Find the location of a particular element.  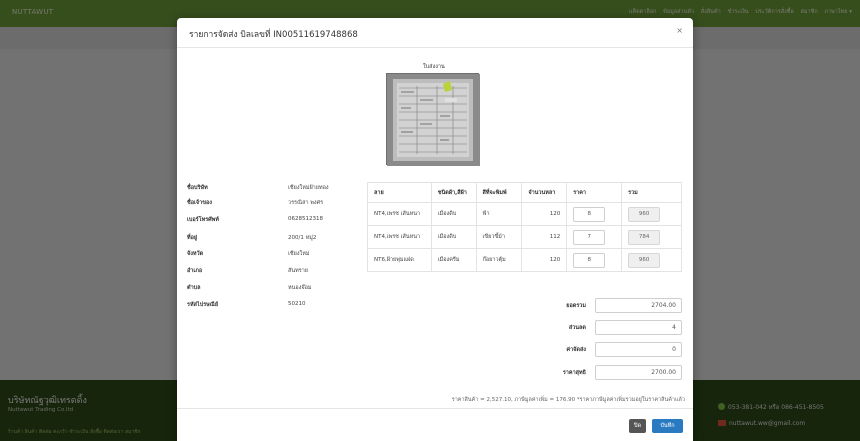

address-label: ที่อยู่ is located at coordinates (192, 238).